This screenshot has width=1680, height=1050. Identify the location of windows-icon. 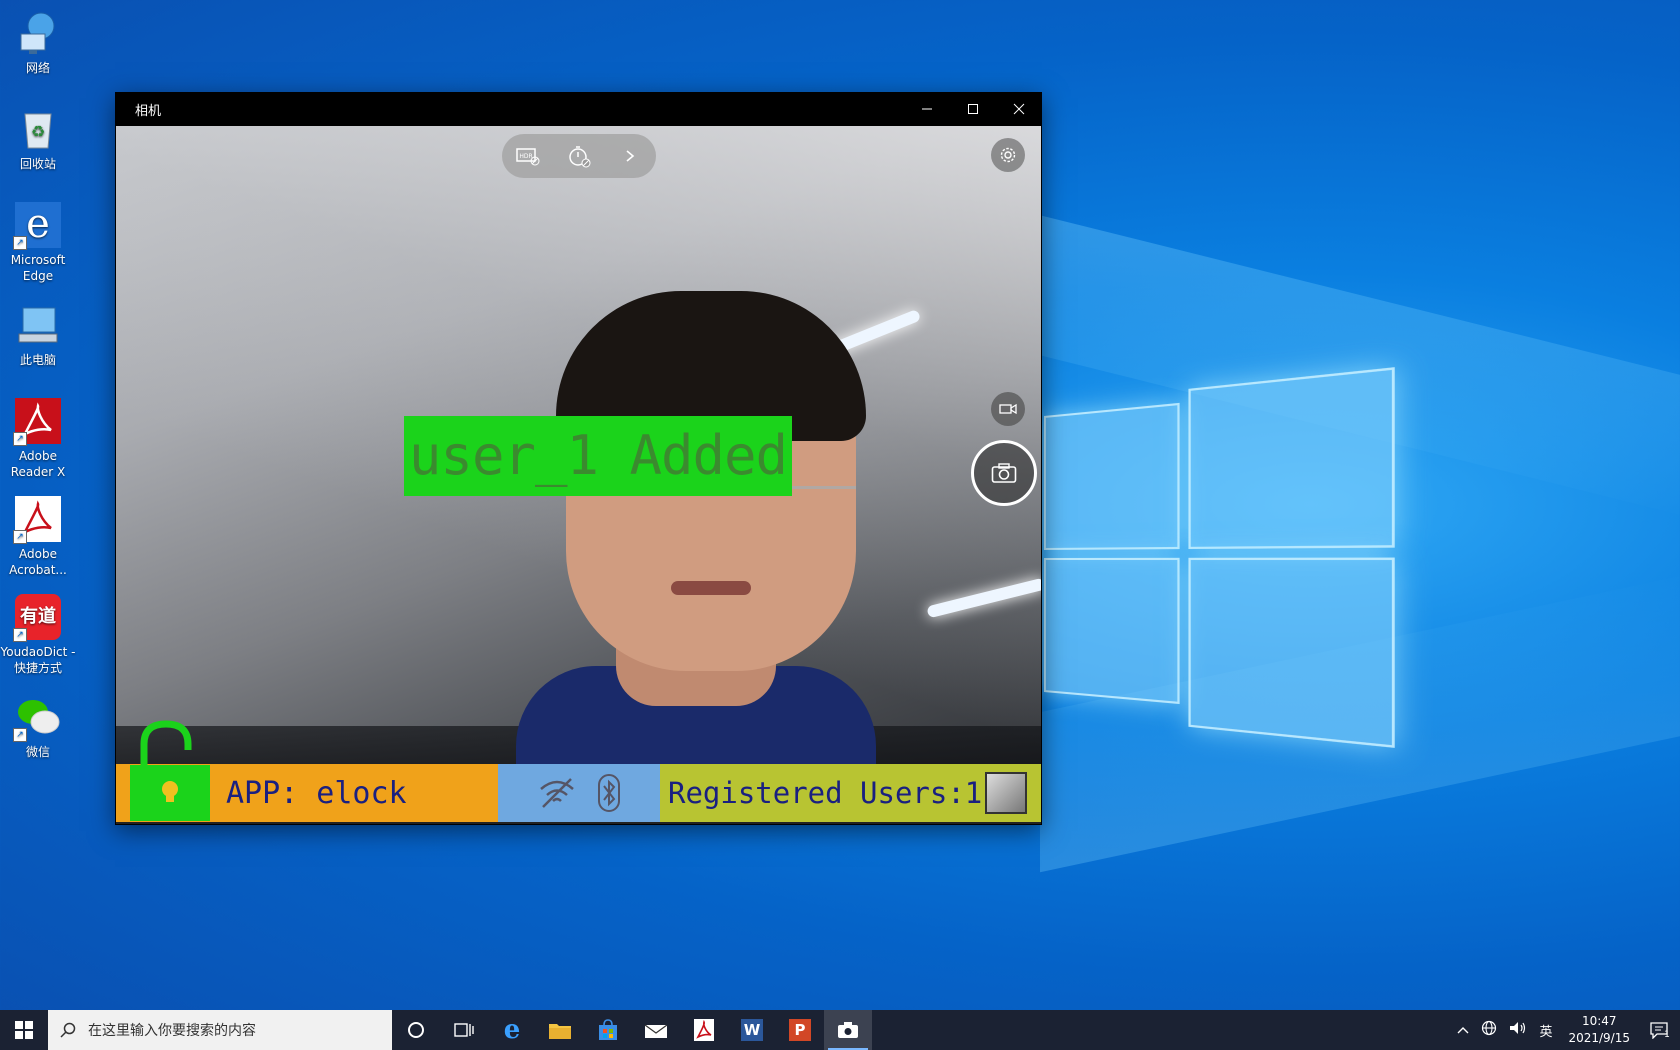
(24, 1030).